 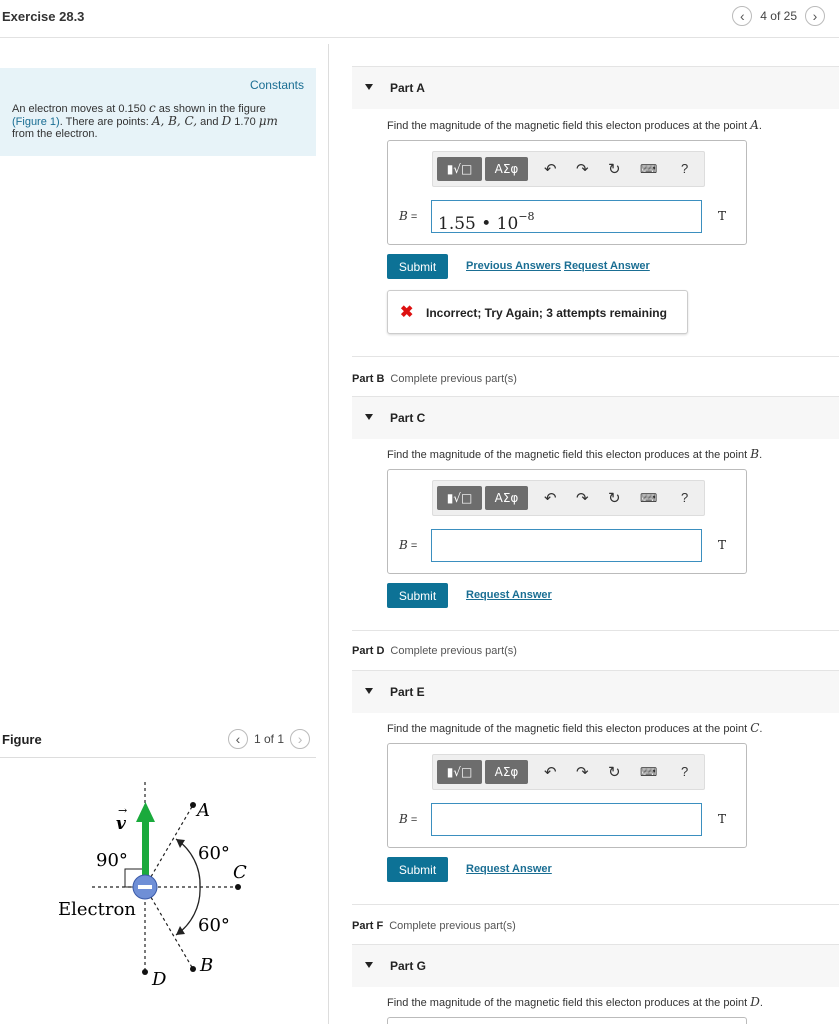 I want to click on question-point: A, so click(x=754, y=125).